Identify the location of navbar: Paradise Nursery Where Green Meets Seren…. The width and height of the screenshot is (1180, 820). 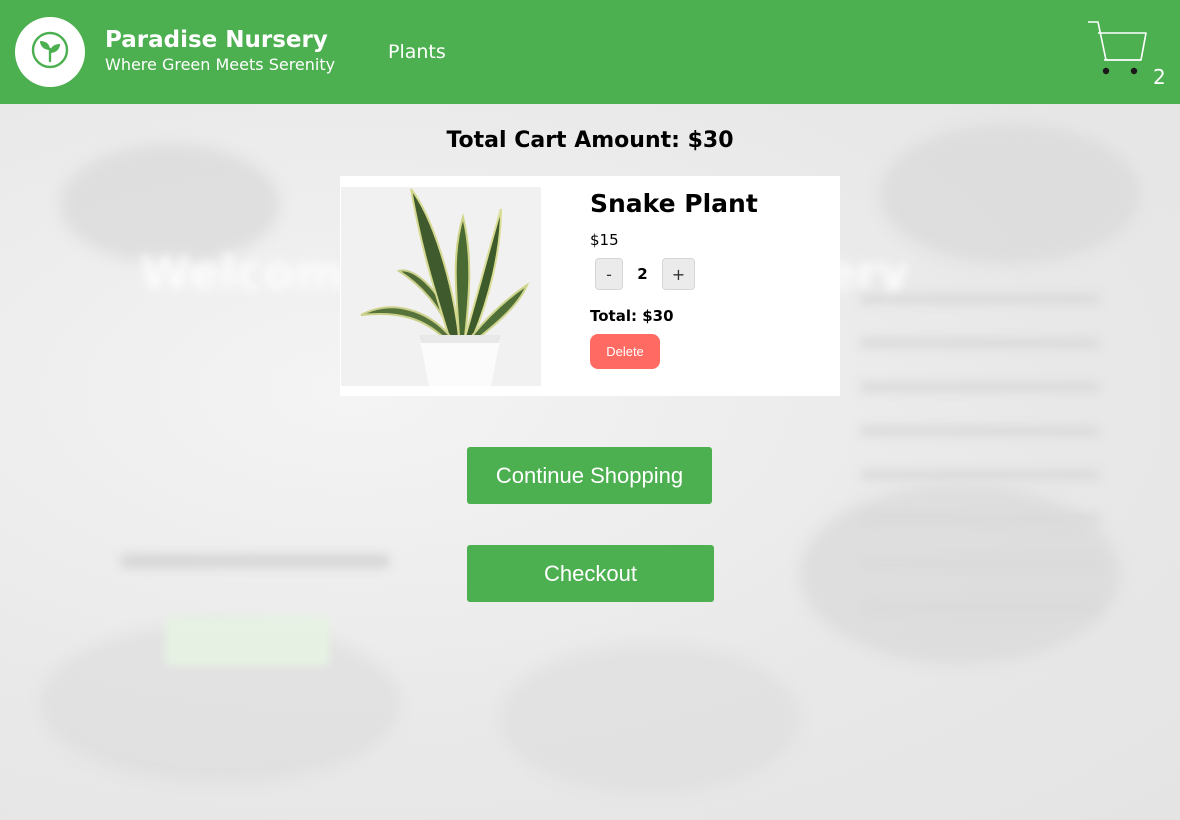
(590, 52).